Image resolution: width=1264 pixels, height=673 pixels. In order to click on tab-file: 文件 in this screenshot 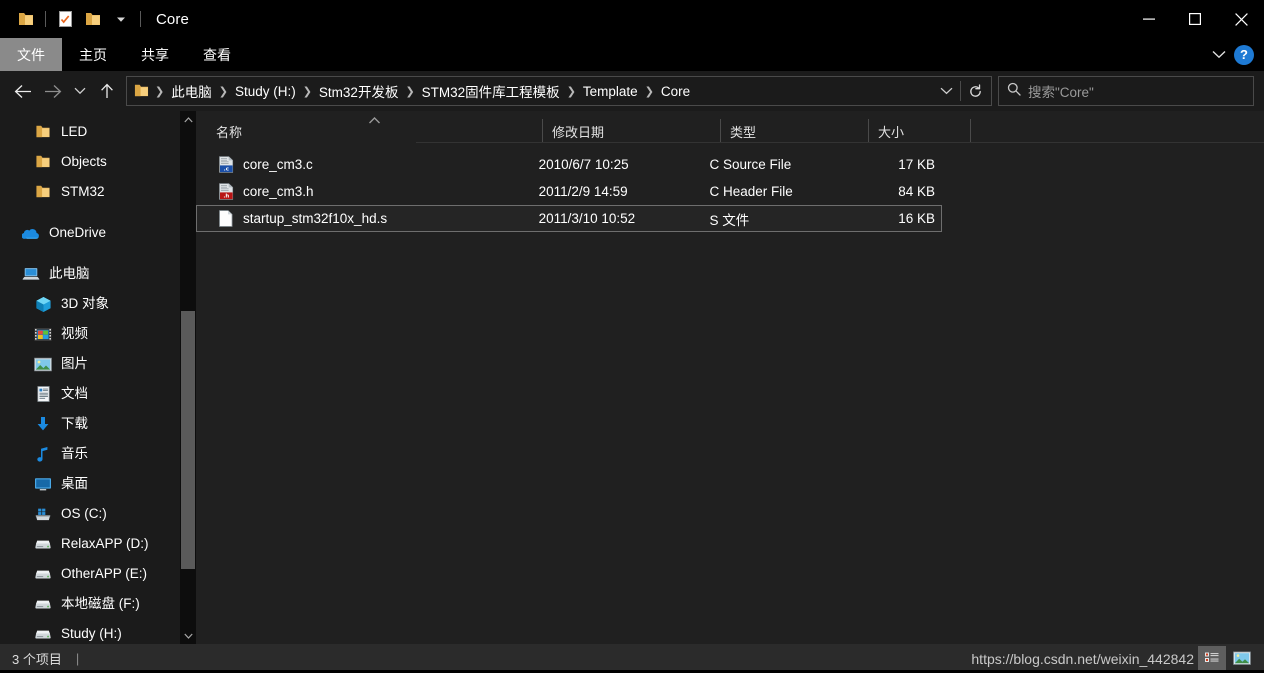, I will do `click(31, 54)`.